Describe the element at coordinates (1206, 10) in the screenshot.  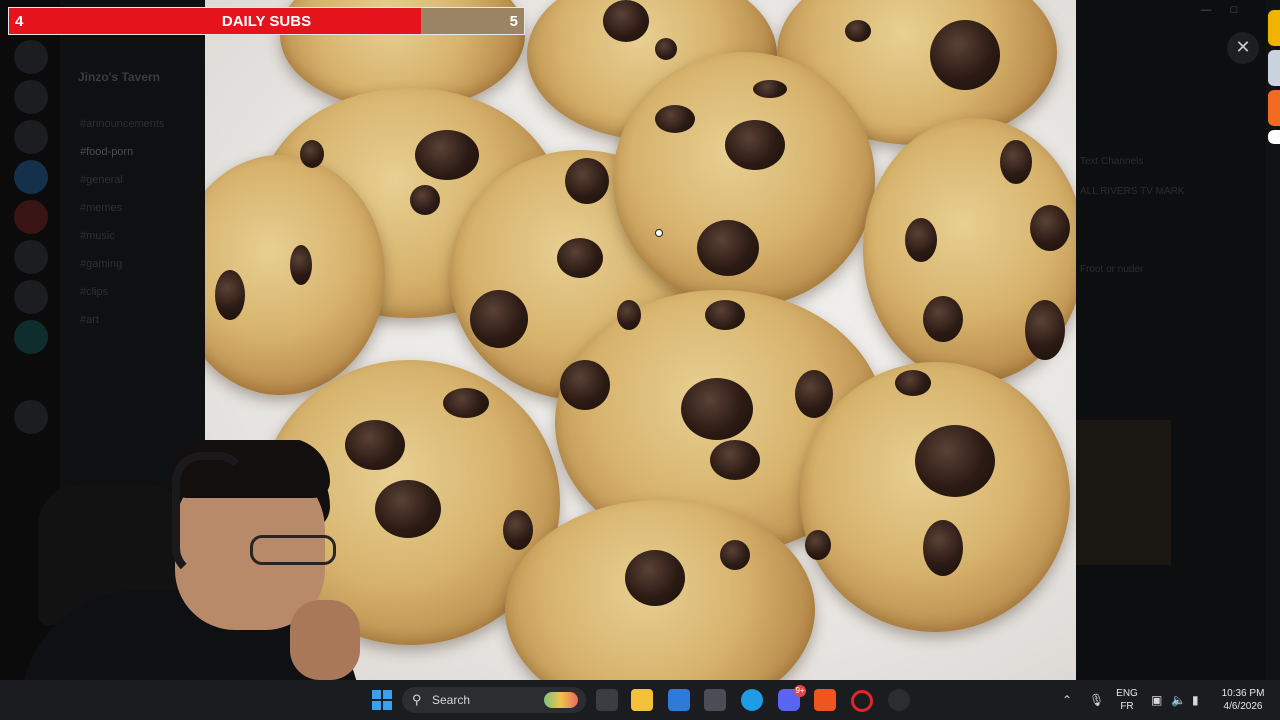
I see `minimize-icon: —` at that location.